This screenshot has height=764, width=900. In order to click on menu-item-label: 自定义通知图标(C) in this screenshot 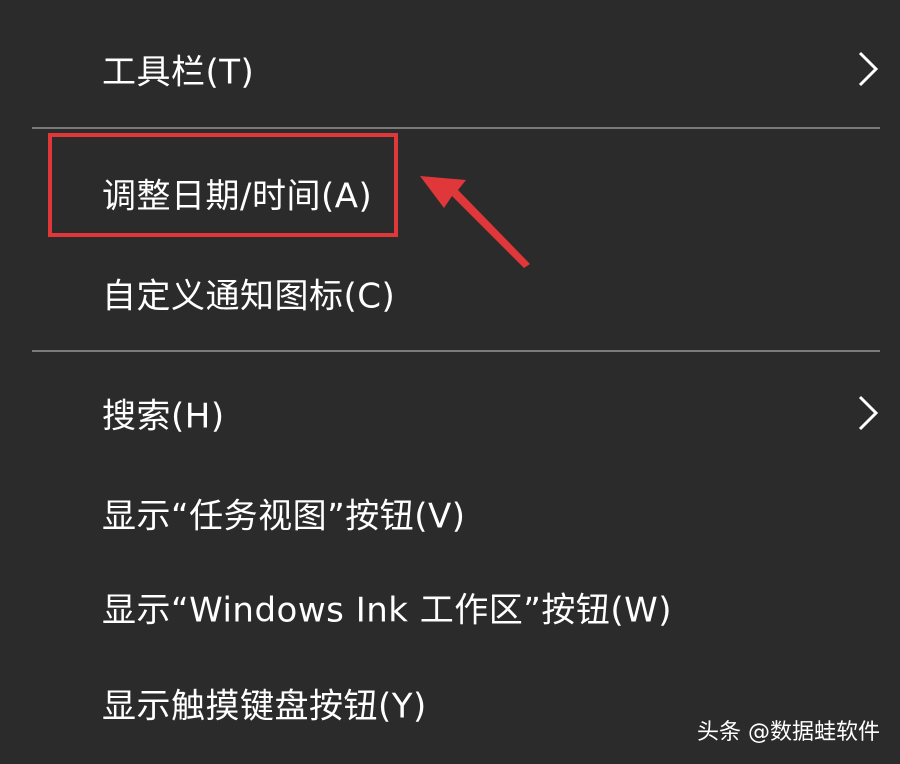, I will do `click(249, 296)`.